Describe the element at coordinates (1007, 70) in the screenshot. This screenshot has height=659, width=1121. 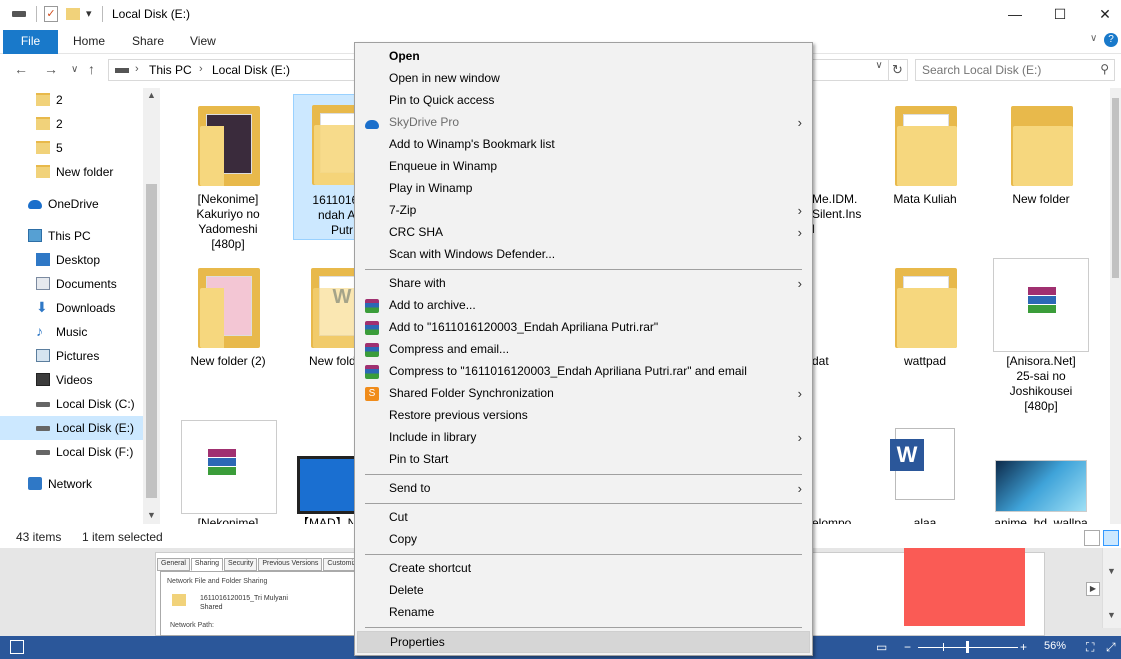
I see `search-input` at that location.